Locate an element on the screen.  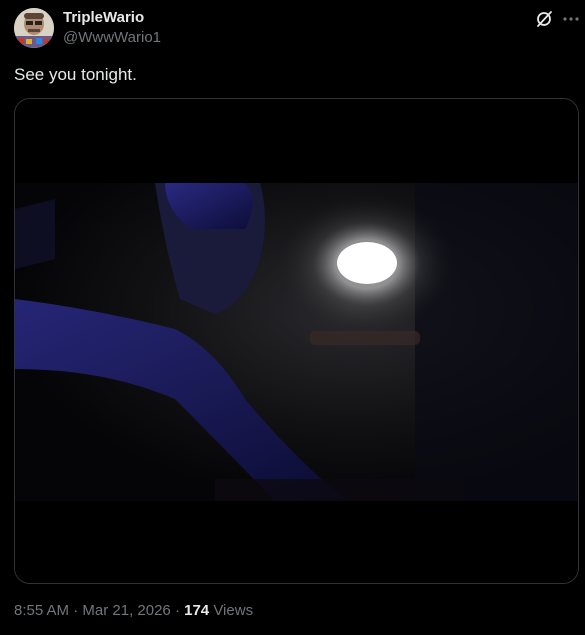
tweet-time: 8:55 AM is located at coordinates (41, 610).